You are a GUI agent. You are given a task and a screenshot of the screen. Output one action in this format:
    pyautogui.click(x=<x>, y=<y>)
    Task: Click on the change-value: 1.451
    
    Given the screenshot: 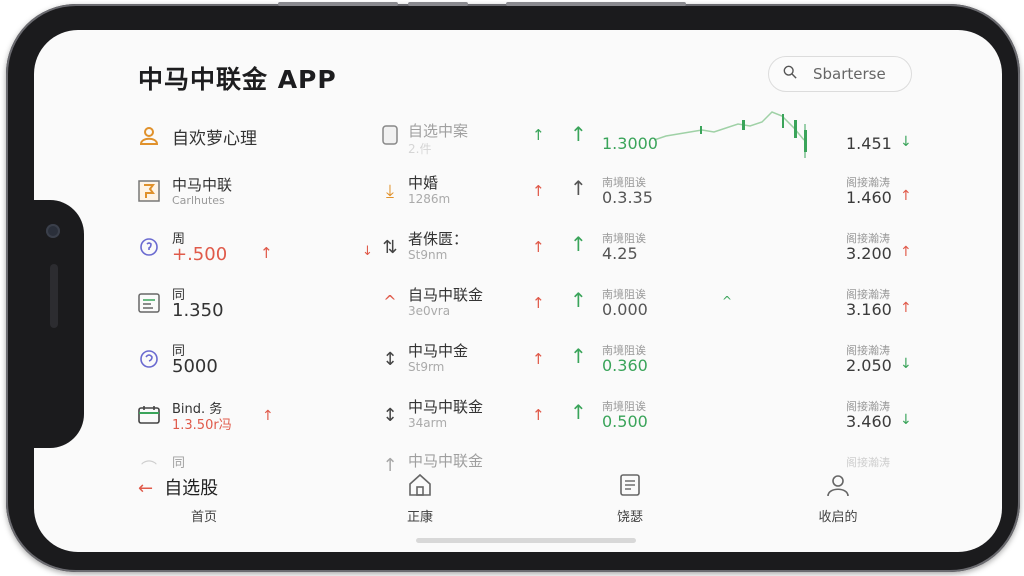 What is the action you would take?
    pyautogui.click(x=869, y=143)
    